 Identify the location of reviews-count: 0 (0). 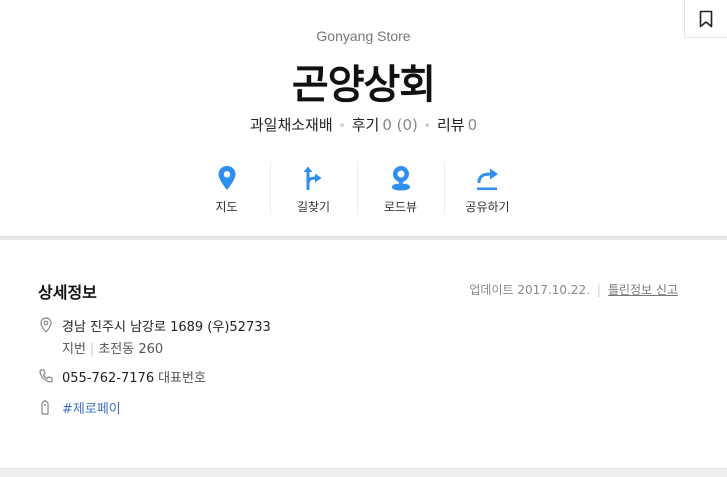
(400, 125).